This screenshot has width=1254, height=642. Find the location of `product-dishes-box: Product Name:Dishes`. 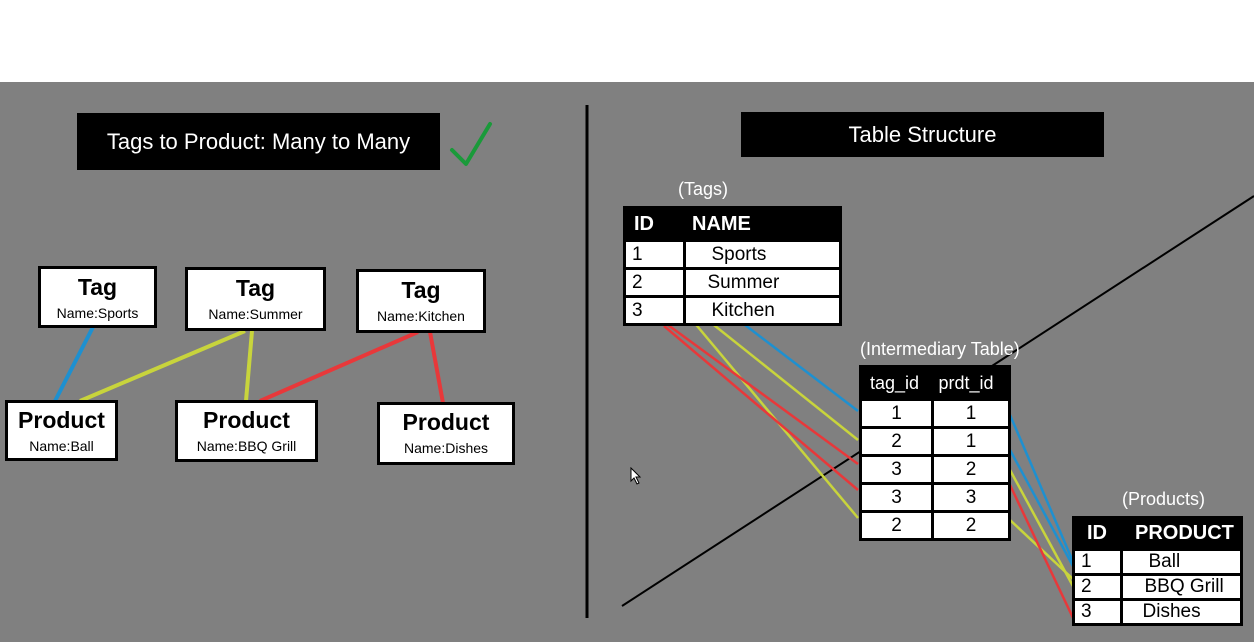

product-dishes-box: Product Name:Dishes is located at coordinates (446, 433).